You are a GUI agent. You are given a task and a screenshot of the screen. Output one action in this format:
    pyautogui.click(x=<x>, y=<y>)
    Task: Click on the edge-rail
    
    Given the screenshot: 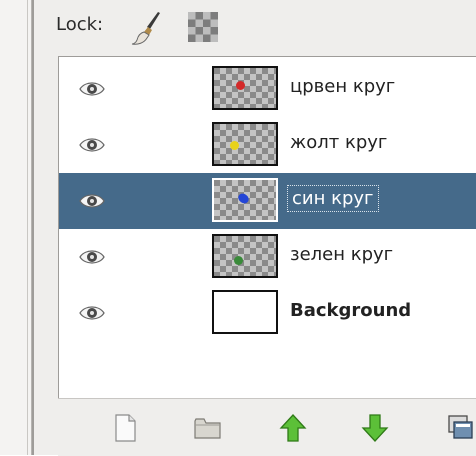 What is the action you would take?
    pyautogui.click(x=27, y=227)
    